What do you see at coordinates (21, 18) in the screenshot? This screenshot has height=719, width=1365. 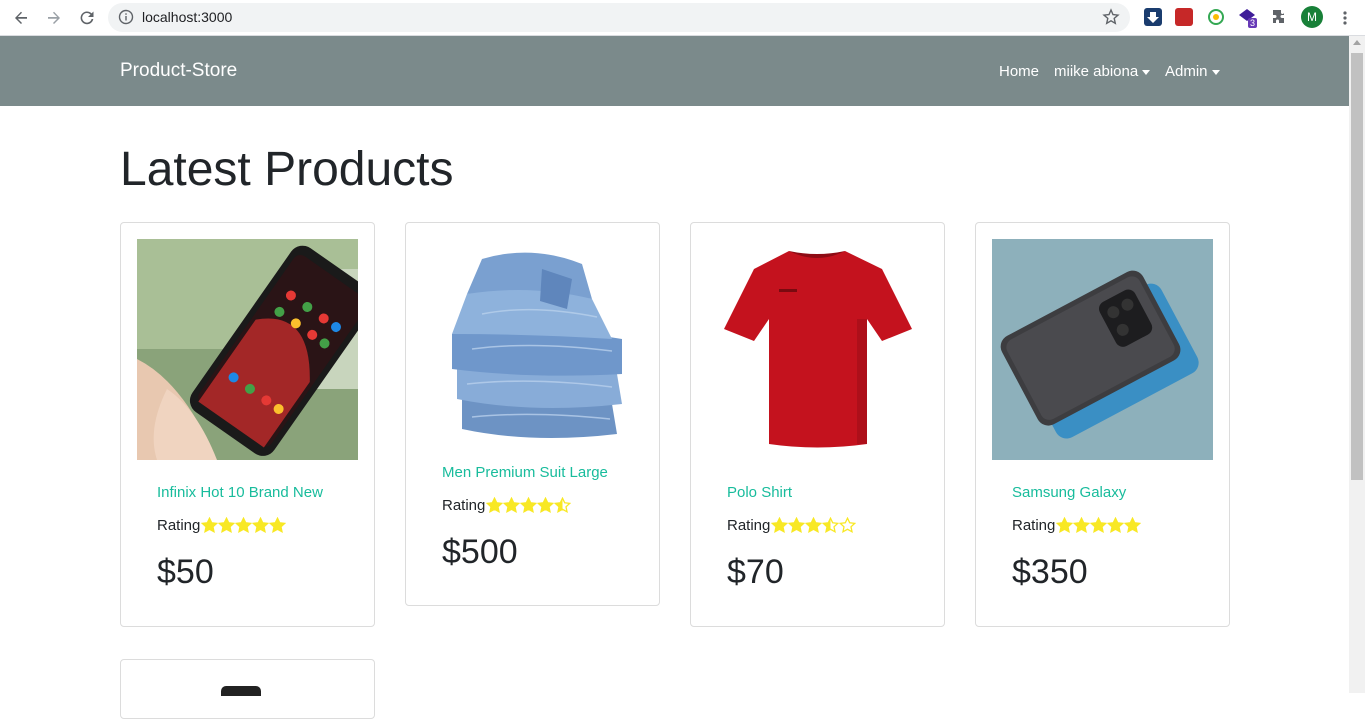 I see `back-icon` at bounding box center [21, 18].